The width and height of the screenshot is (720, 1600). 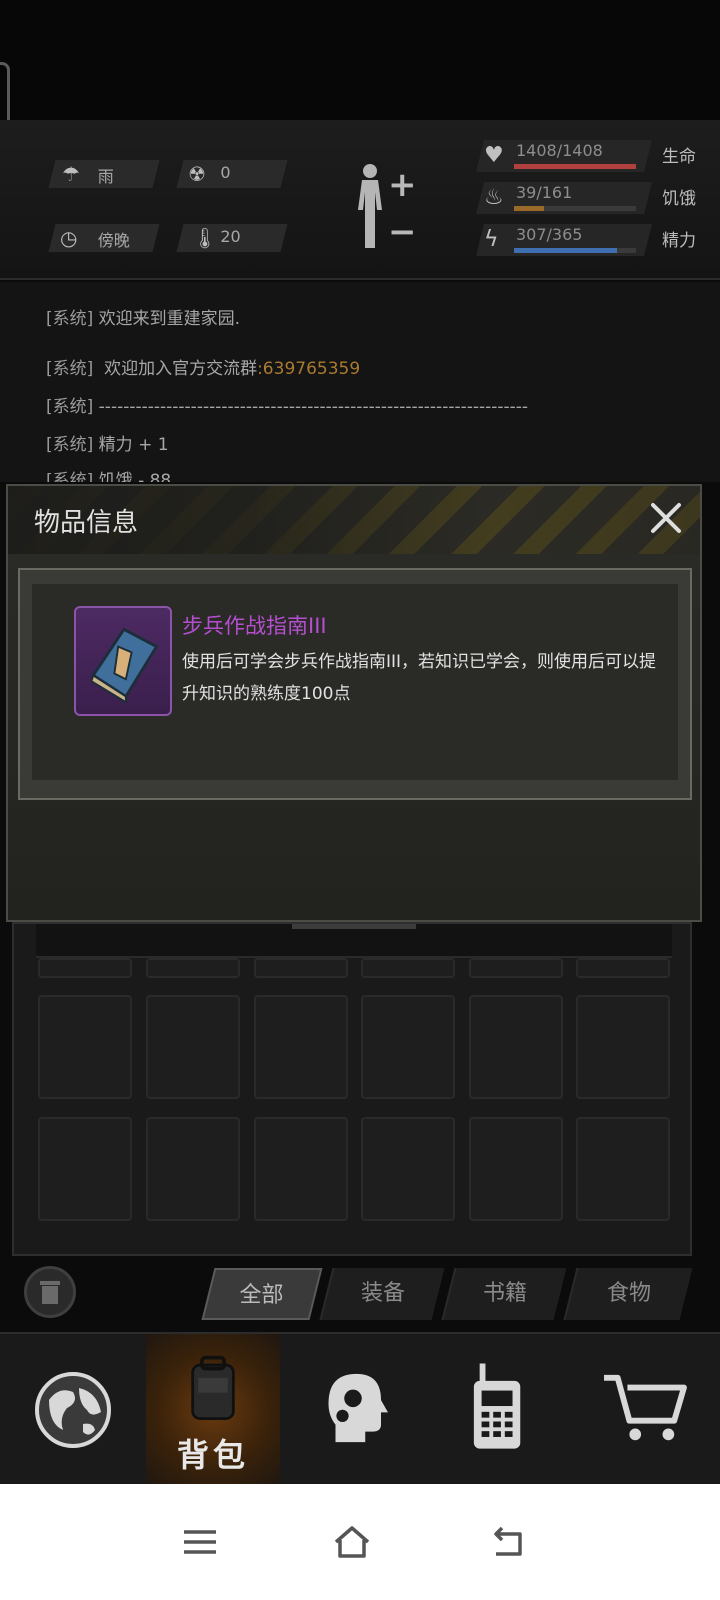 I want to click on nav-skills, so click(x=353, y=1410).